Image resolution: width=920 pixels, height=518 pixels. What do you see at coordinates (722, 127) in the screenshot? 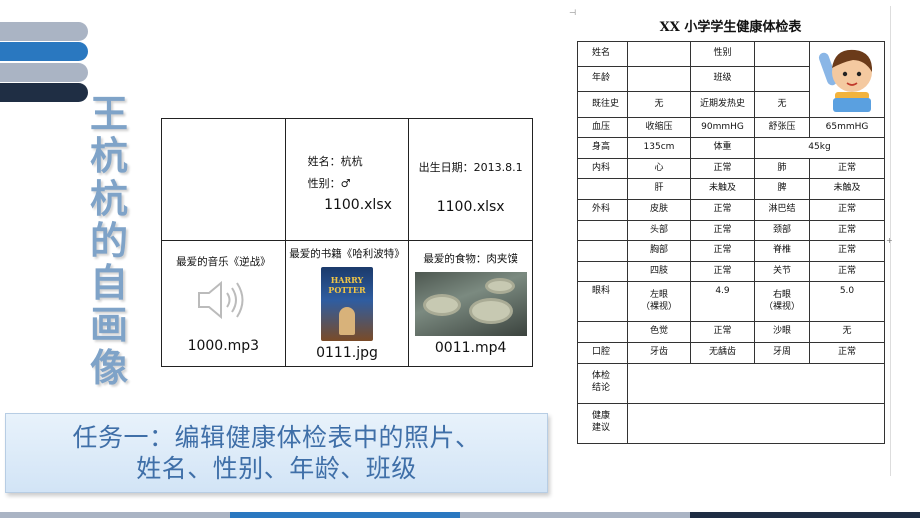
I see `cell-systolic-value: 90mmHG` at bounding box center [722, 127].